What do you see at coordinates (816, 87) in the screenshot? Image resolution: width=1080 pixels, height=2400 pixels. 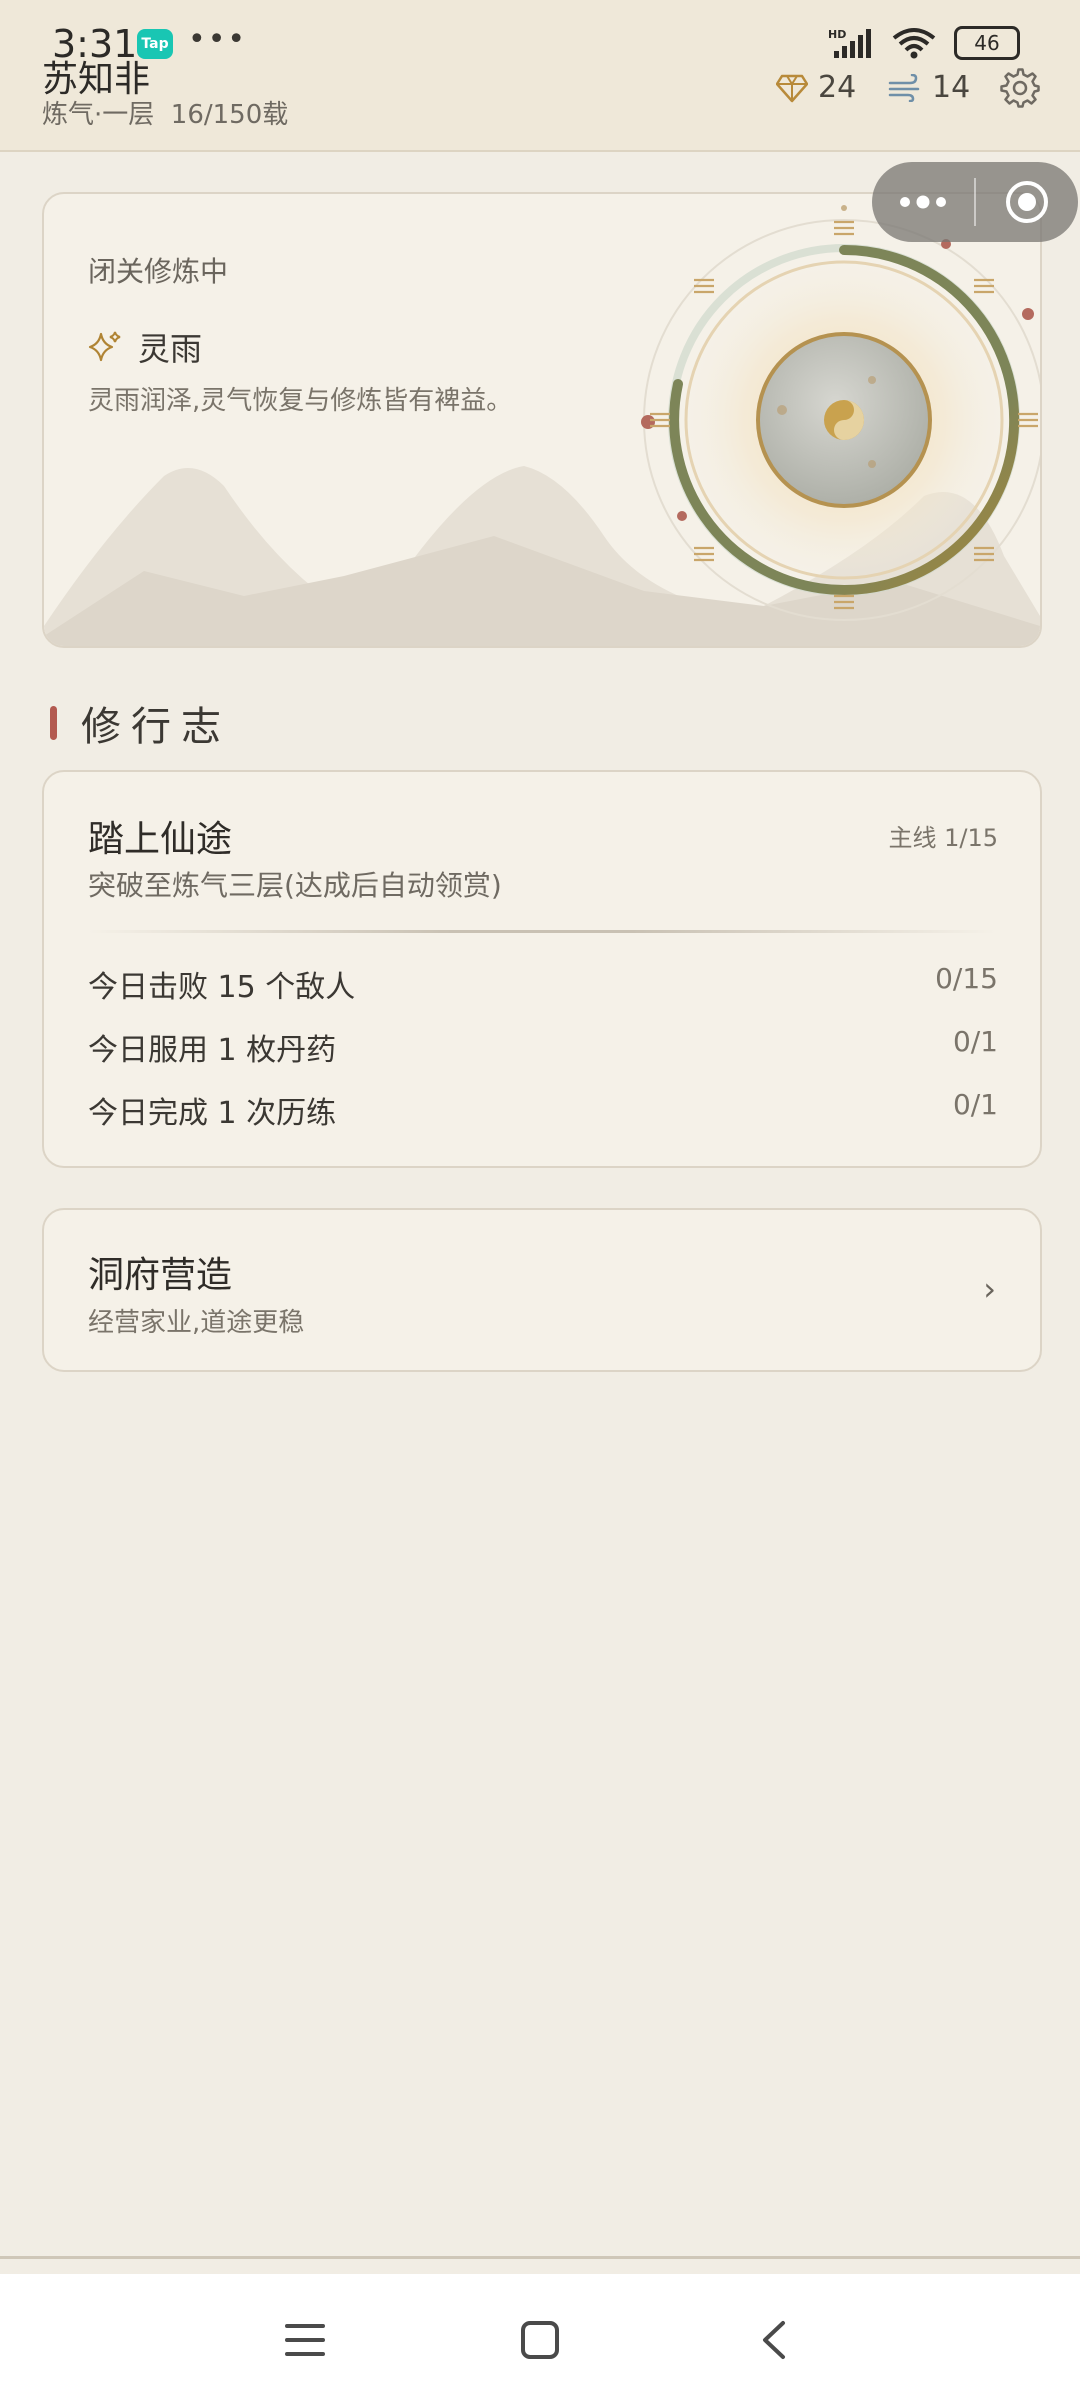 I see `gem-resource: 24` at bounding box center [816, 87].